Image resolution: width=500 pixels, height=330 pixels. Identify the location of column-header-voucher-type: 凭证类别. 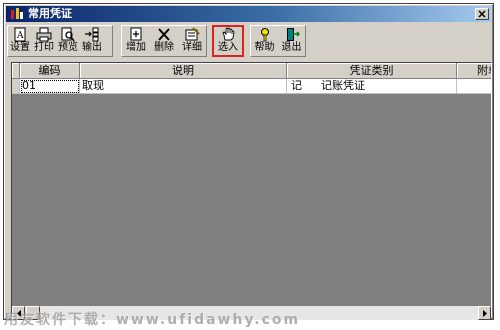
(372, 71).